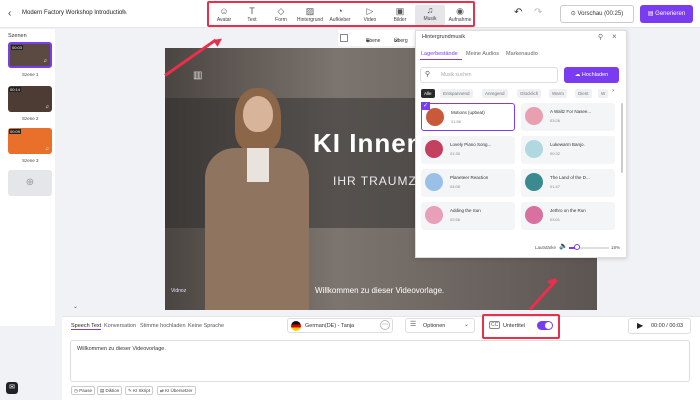  Describe the element at coordinates (379, 290) in the screenshot. I see `canvas-caption: Willkommen zu dieser Videovorlage.` at that location.